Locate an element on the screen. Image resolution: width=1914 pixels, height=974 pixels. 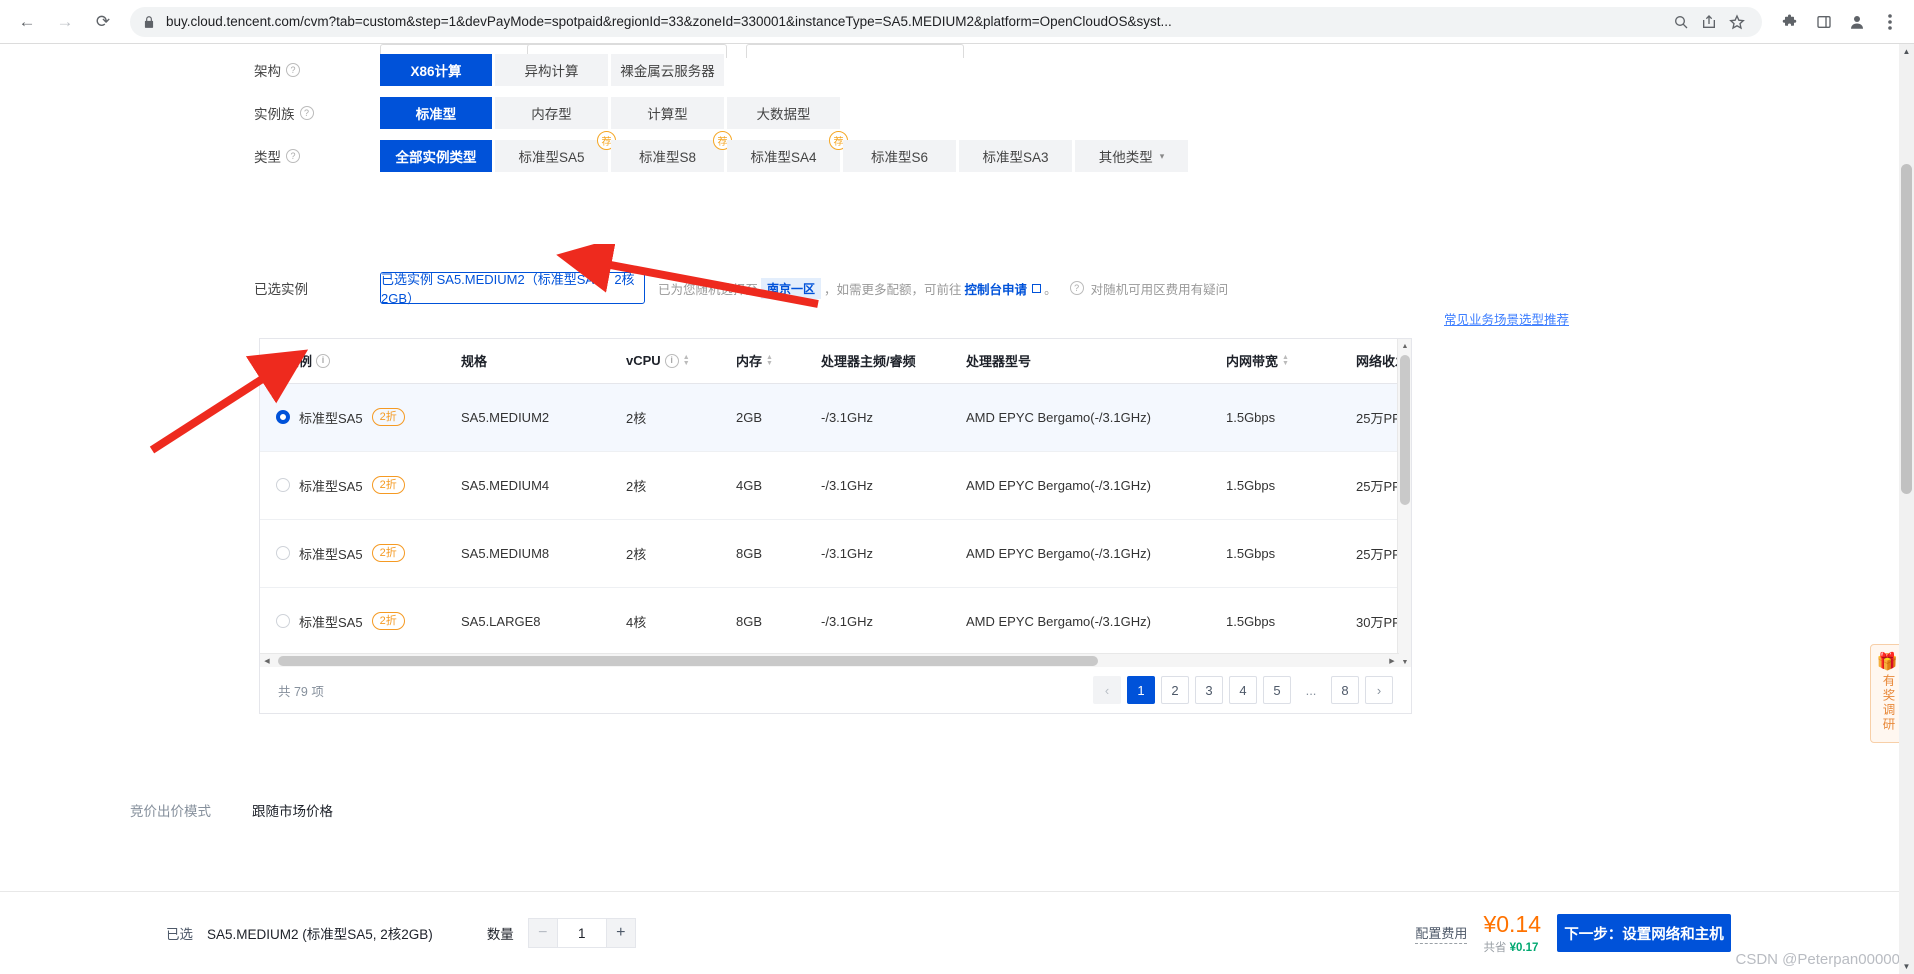
table-horizontal-scrollbar: ◀ ▶ is located at coordinates (829, 660).